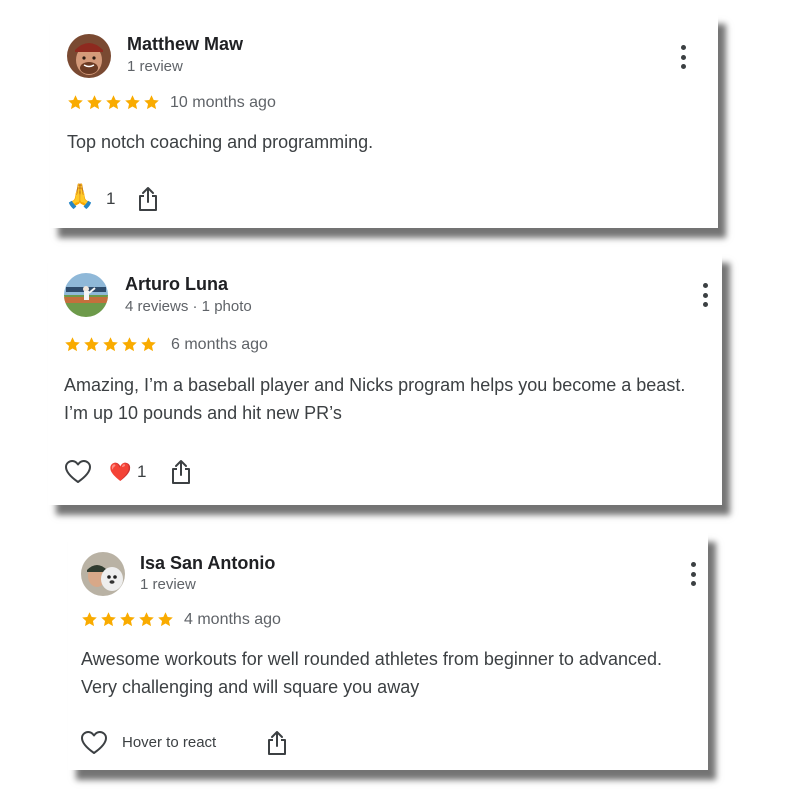 Image resolution: width=800 pixels, height=800 pixels. What do you see at coordinates (220, 142) in the screenshot?
I see `review-text: Top notch coaching and programming.` at bounding box center [220, 142].